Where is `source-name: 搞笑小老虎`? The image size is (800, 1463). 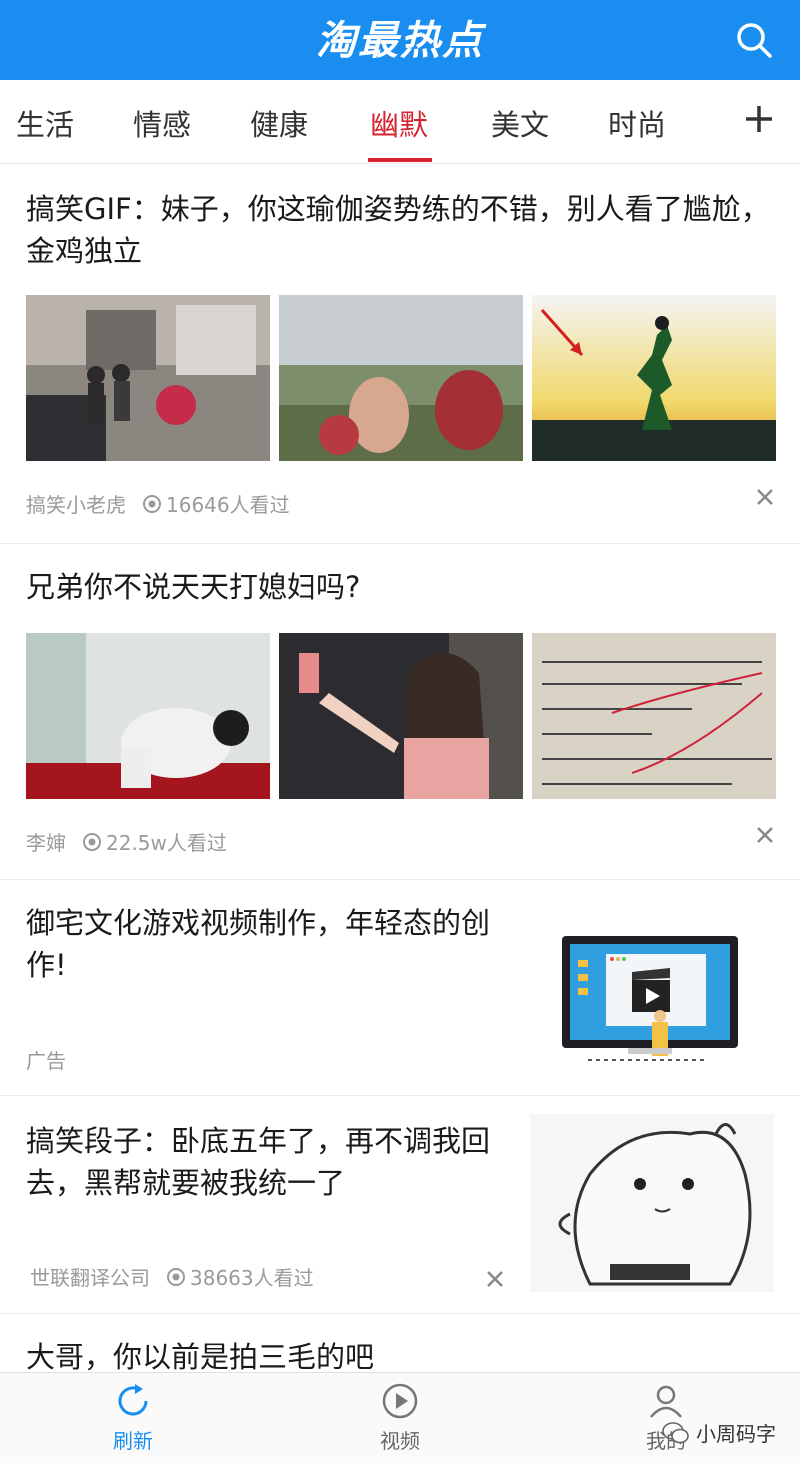 source-name: 搞笑小老虎 is located at coordinates (76, 505).